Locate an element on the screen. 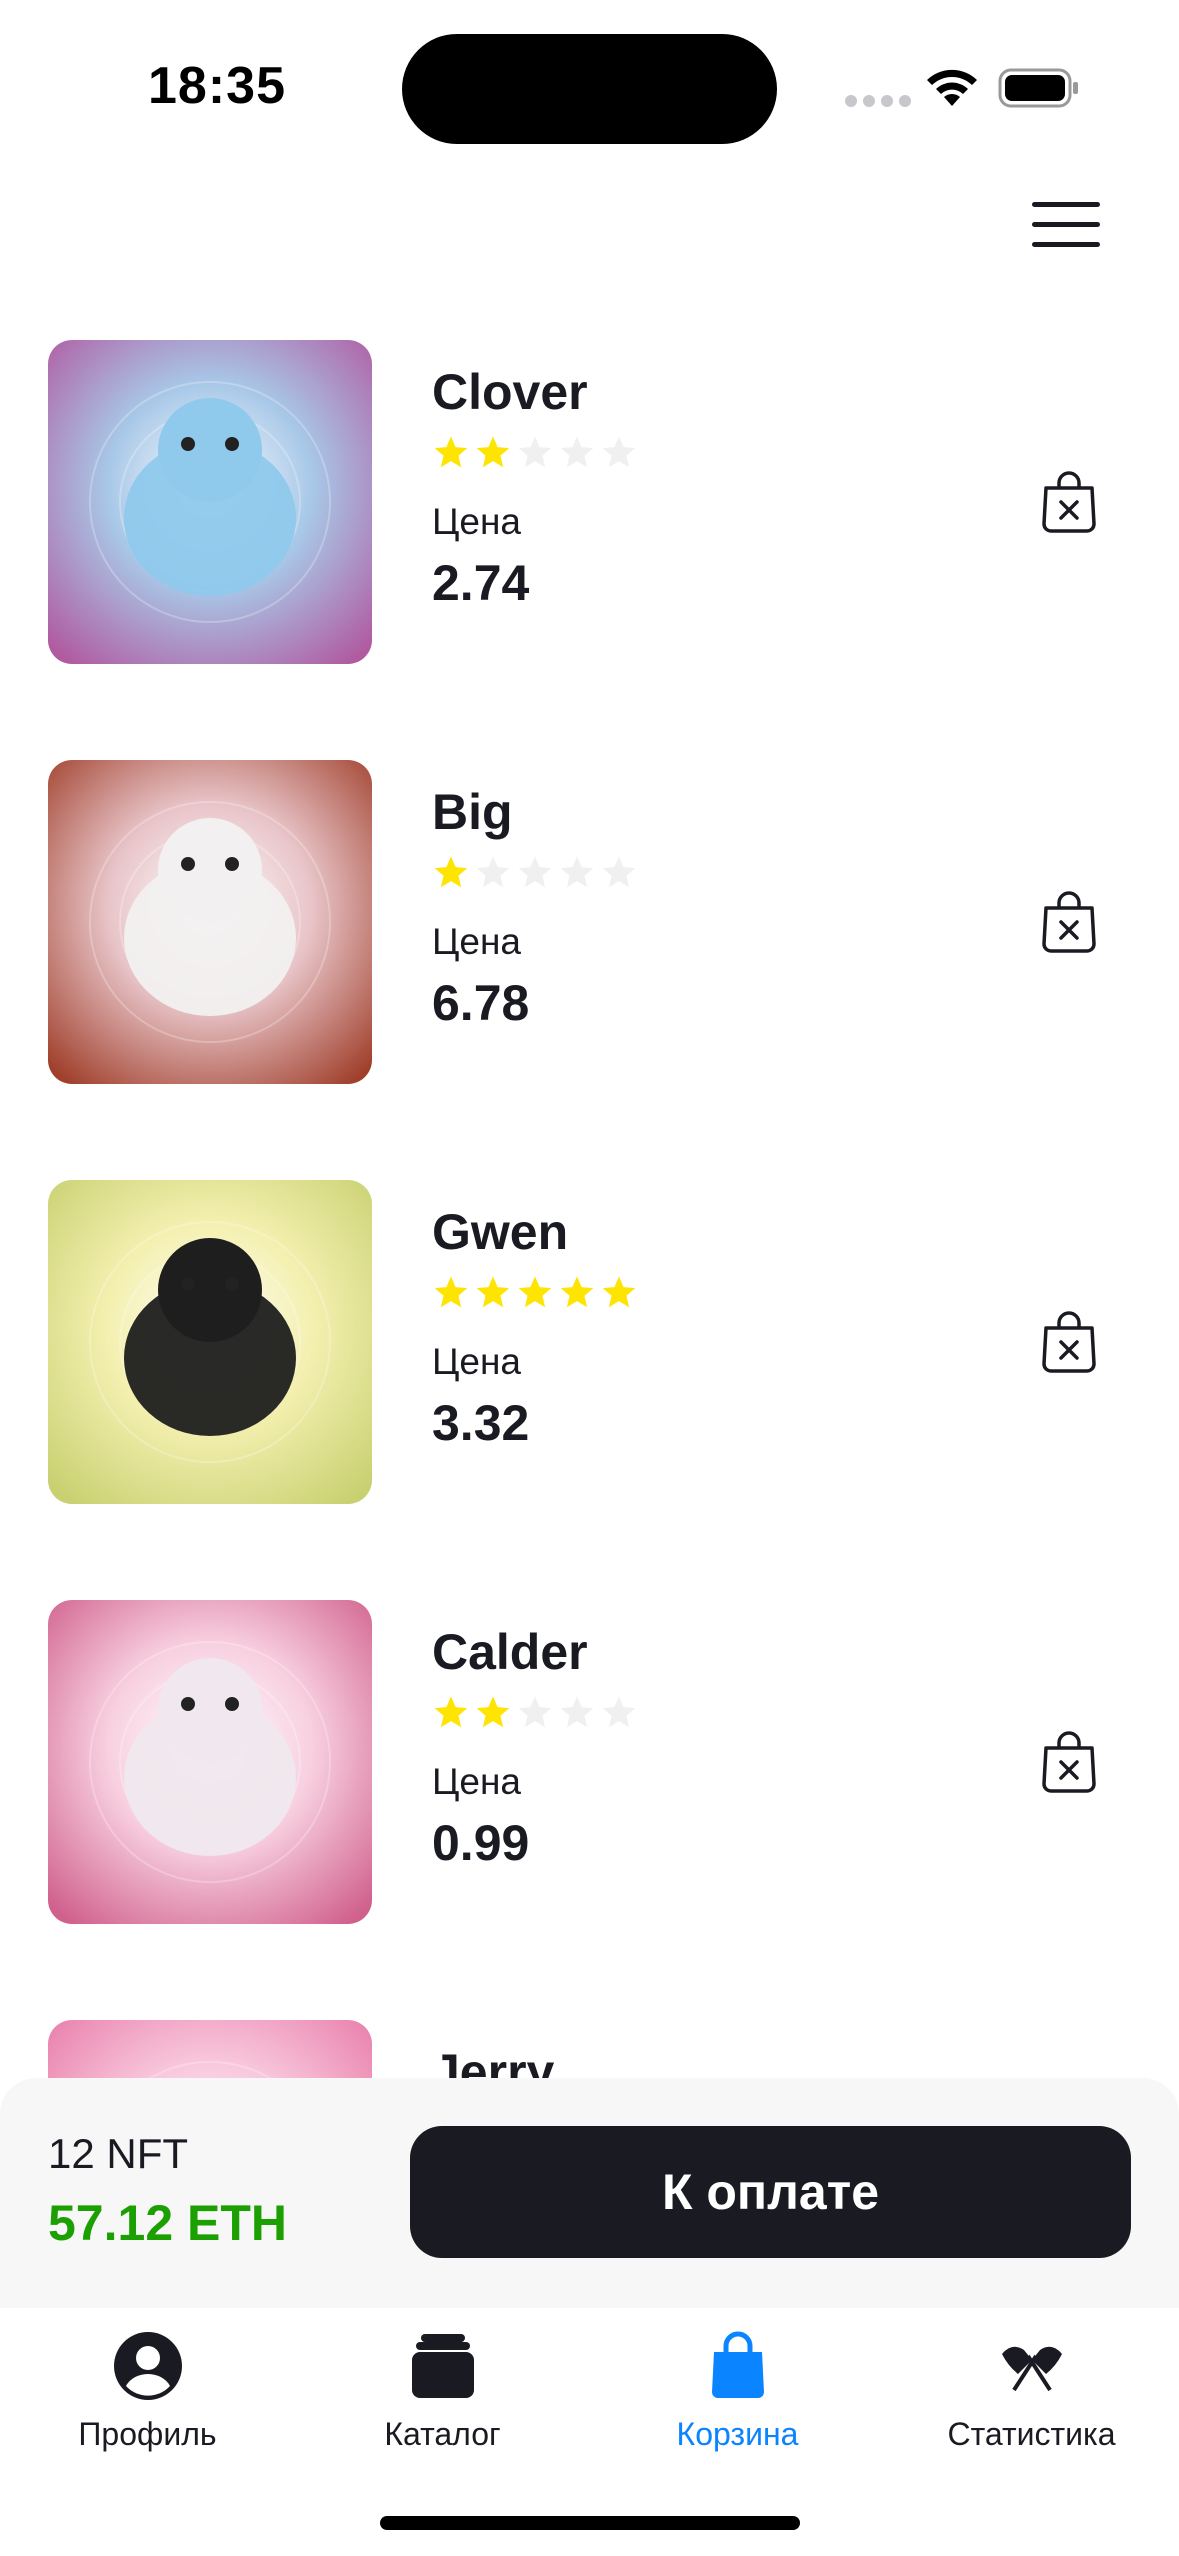 This screenshot has height=2556, width=1179. nft-name: Clover is located at coordinates (510, 392).